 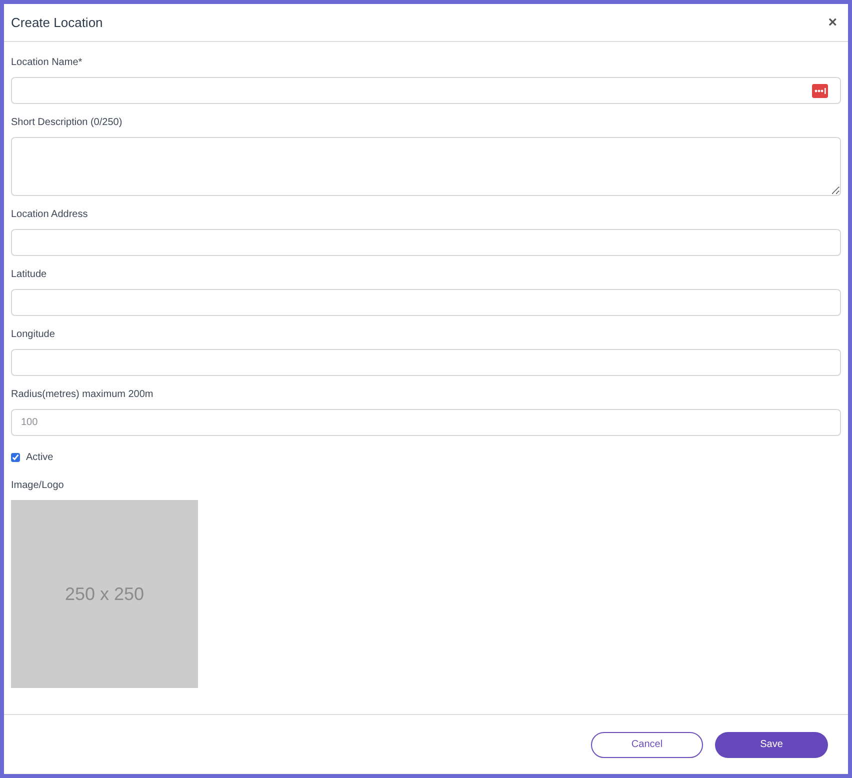 I want to click on field-label: Image/Logo, so click(x=38, y=486).